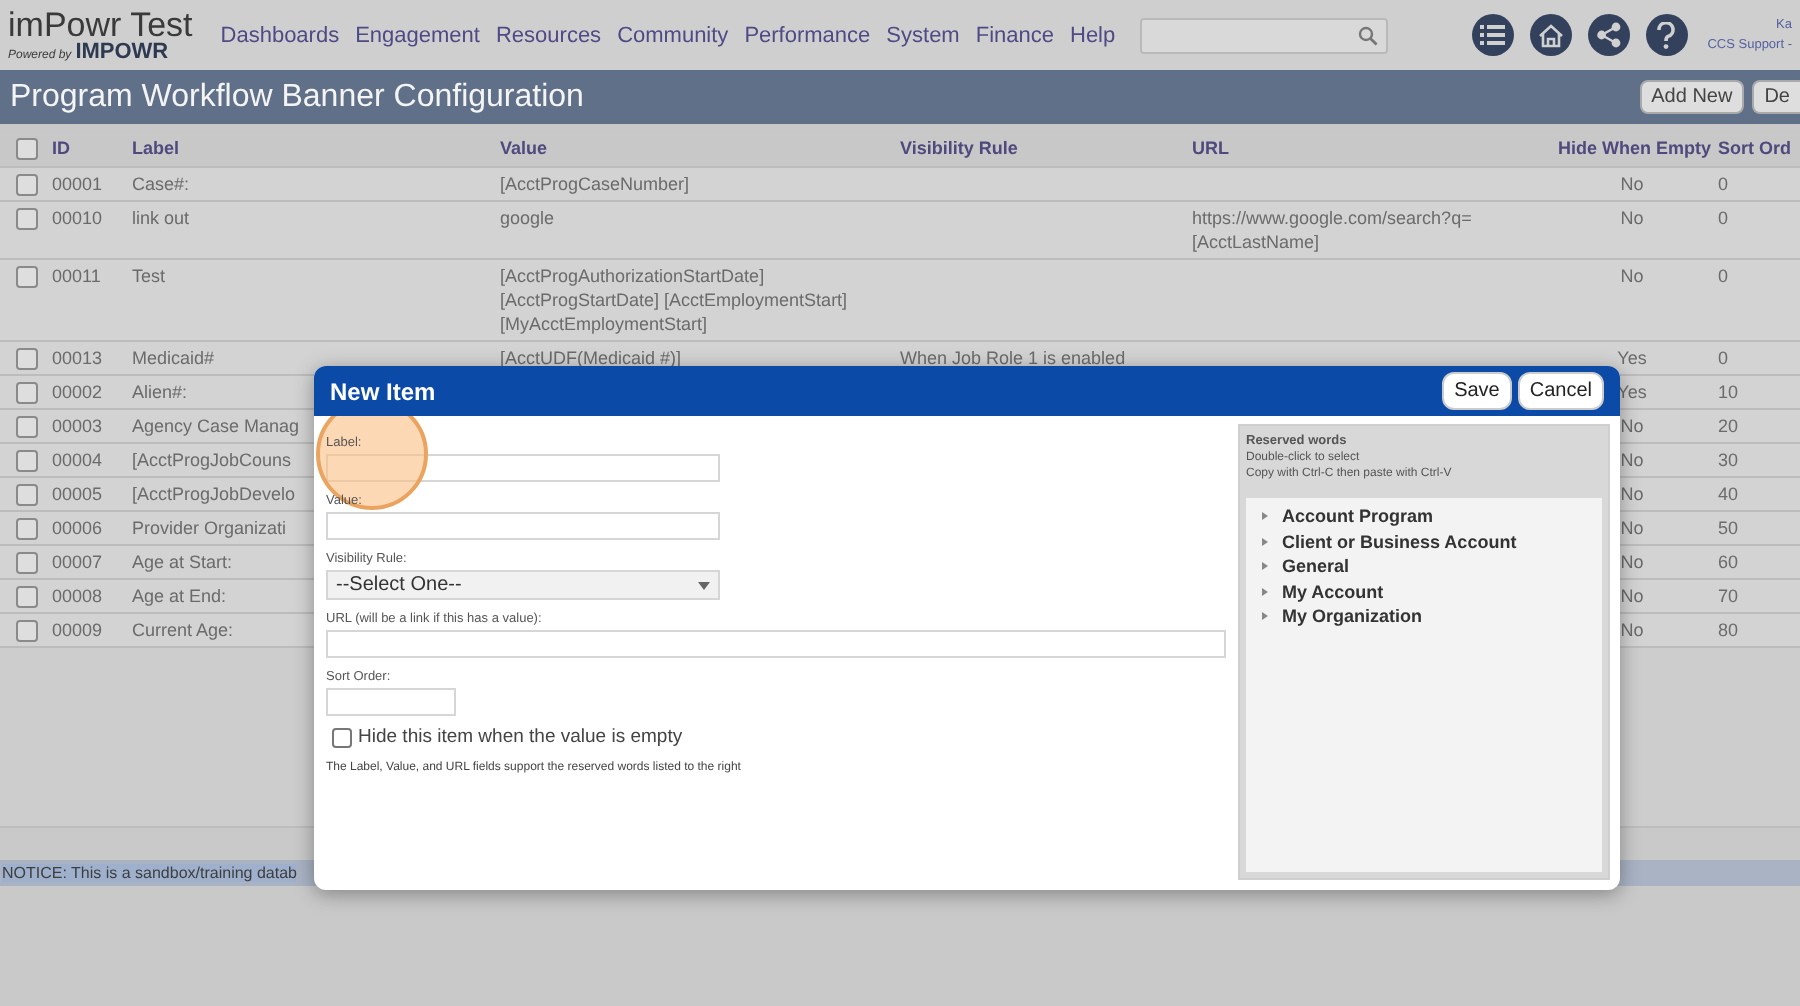 Image resolution: width=1800 pixels, height=1006 pixels. What do you see at coordinates (80, 148) in the screenshot?
I see `column-header: ID` at bounding box center [80, 148].